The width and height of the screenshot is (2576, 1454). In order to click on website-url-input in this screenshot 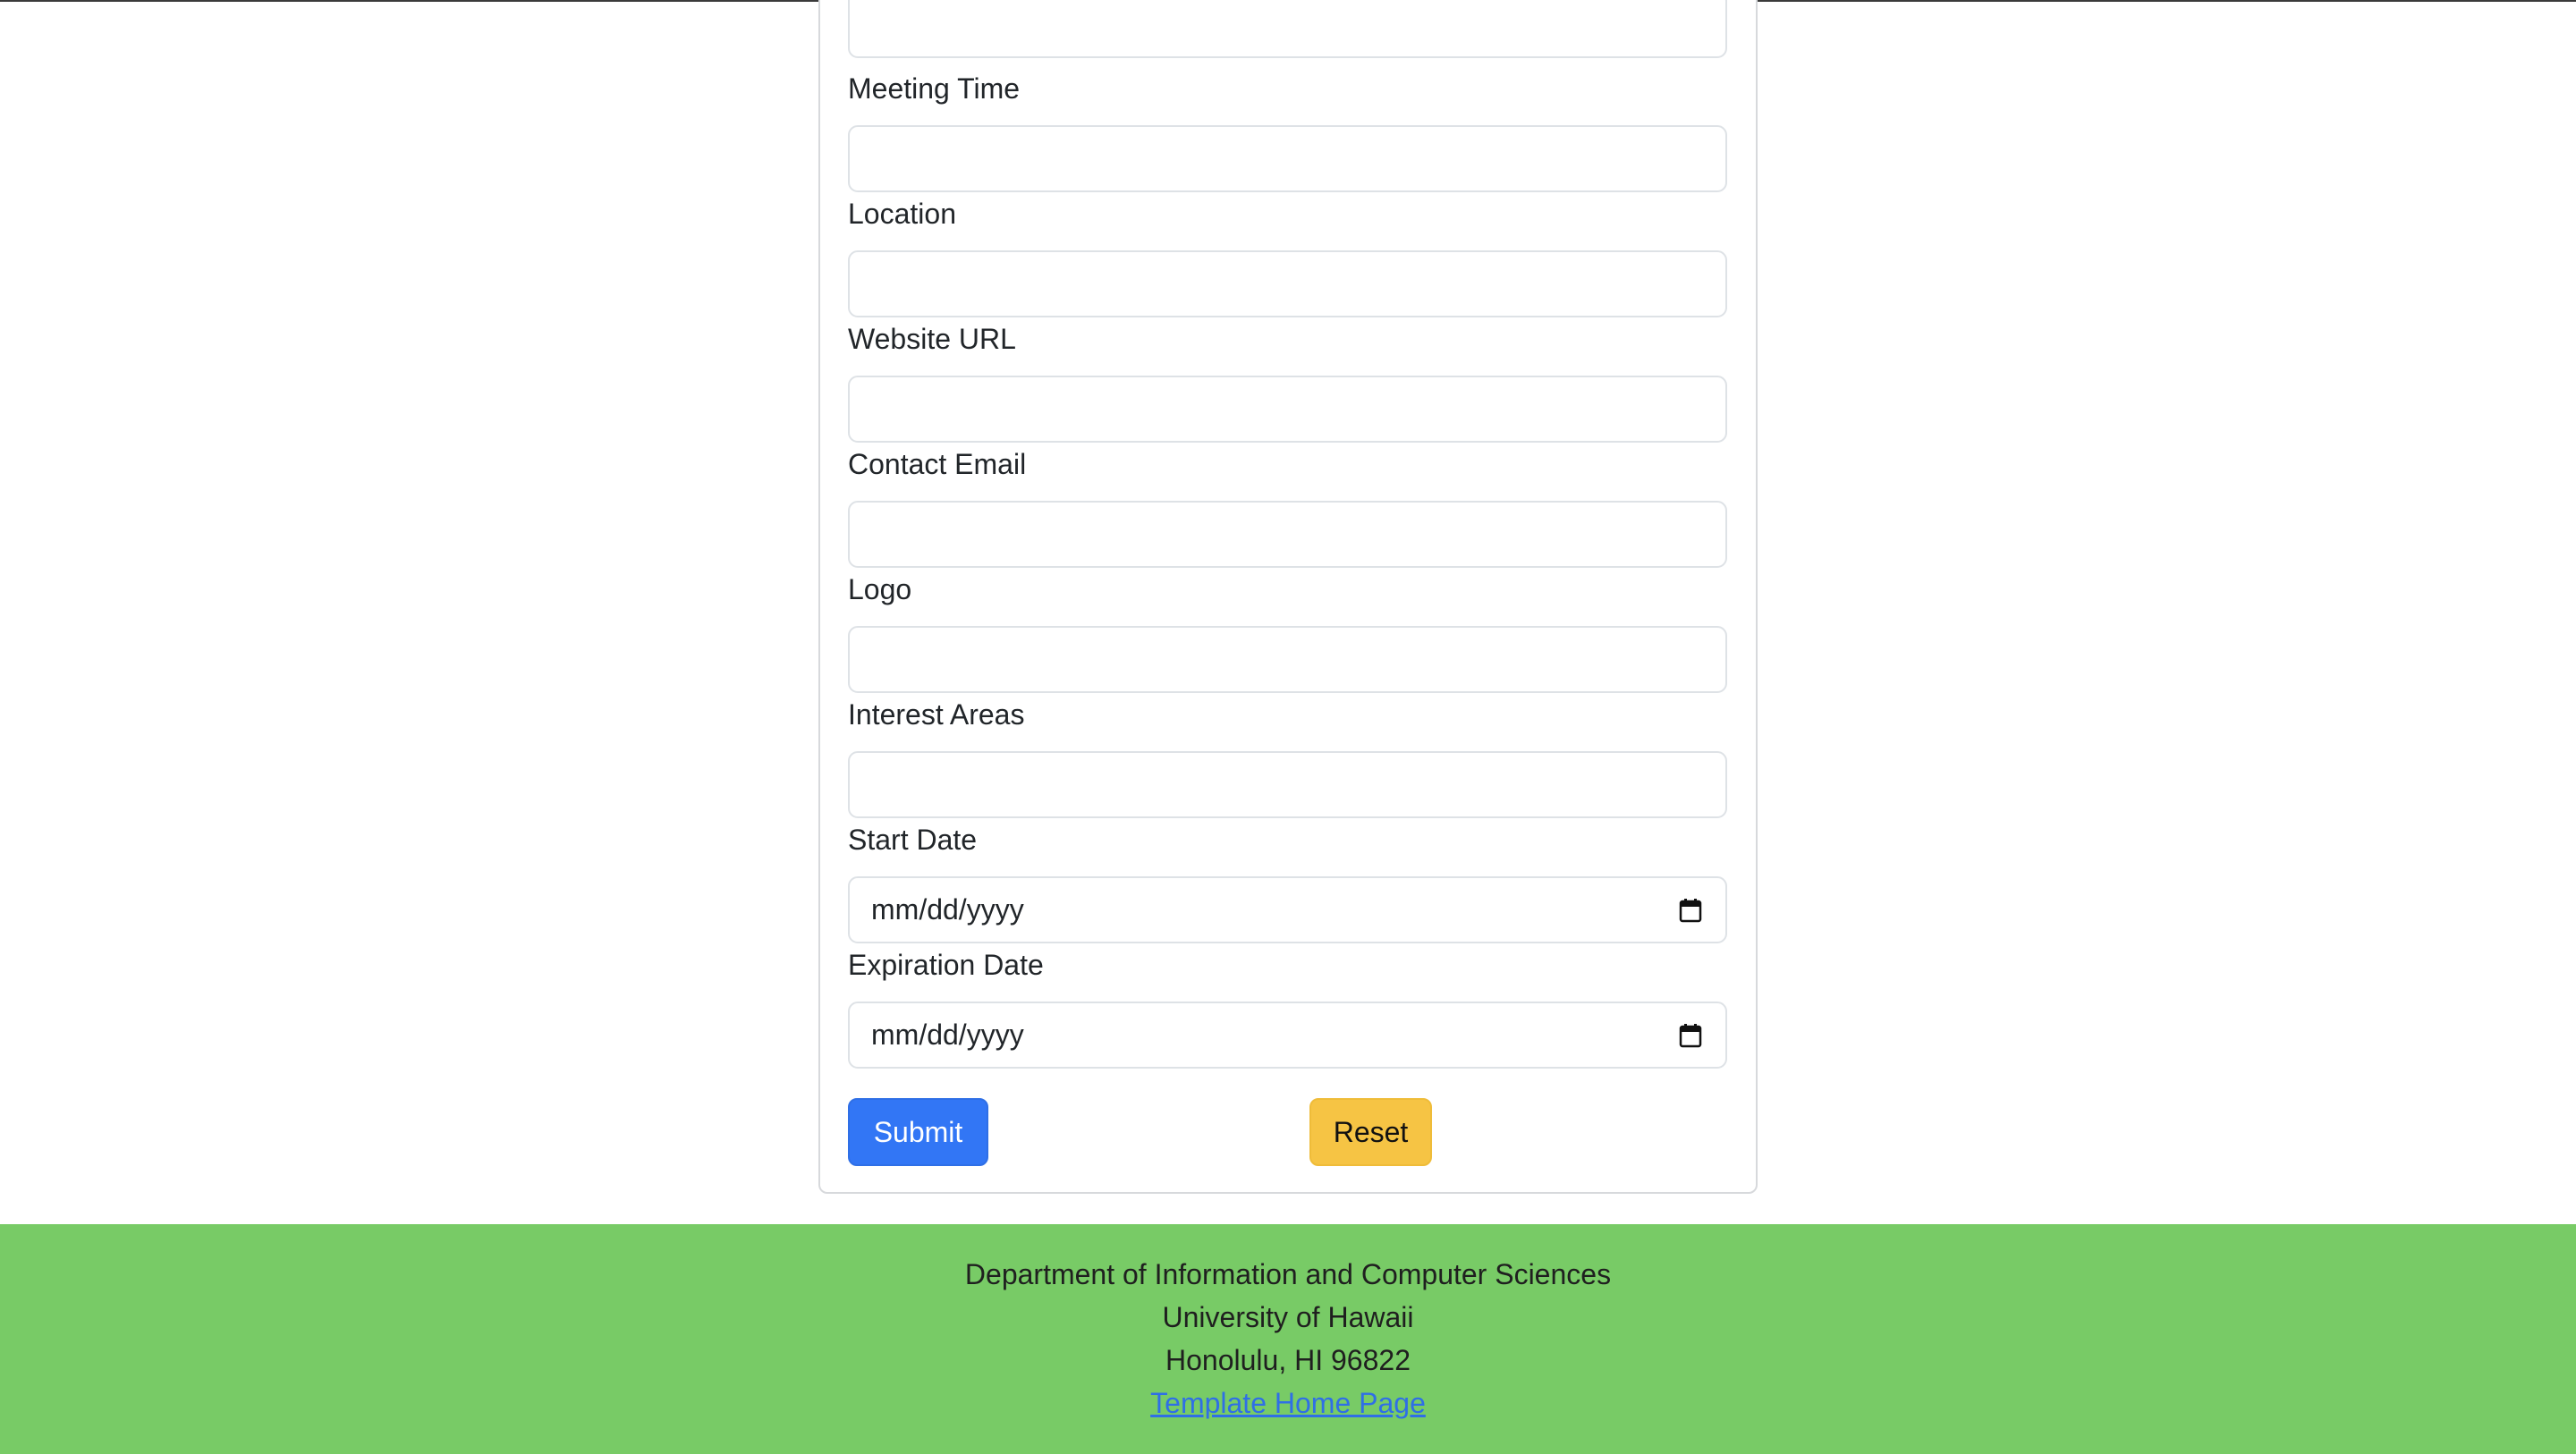, I will do `click(1287, 410)`.